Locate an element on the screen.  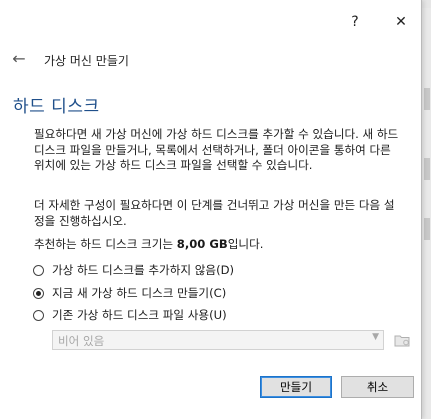
option-label: 지금 새 가상 하드 디스크 만들기(C) is located at coordinates (139, 293).